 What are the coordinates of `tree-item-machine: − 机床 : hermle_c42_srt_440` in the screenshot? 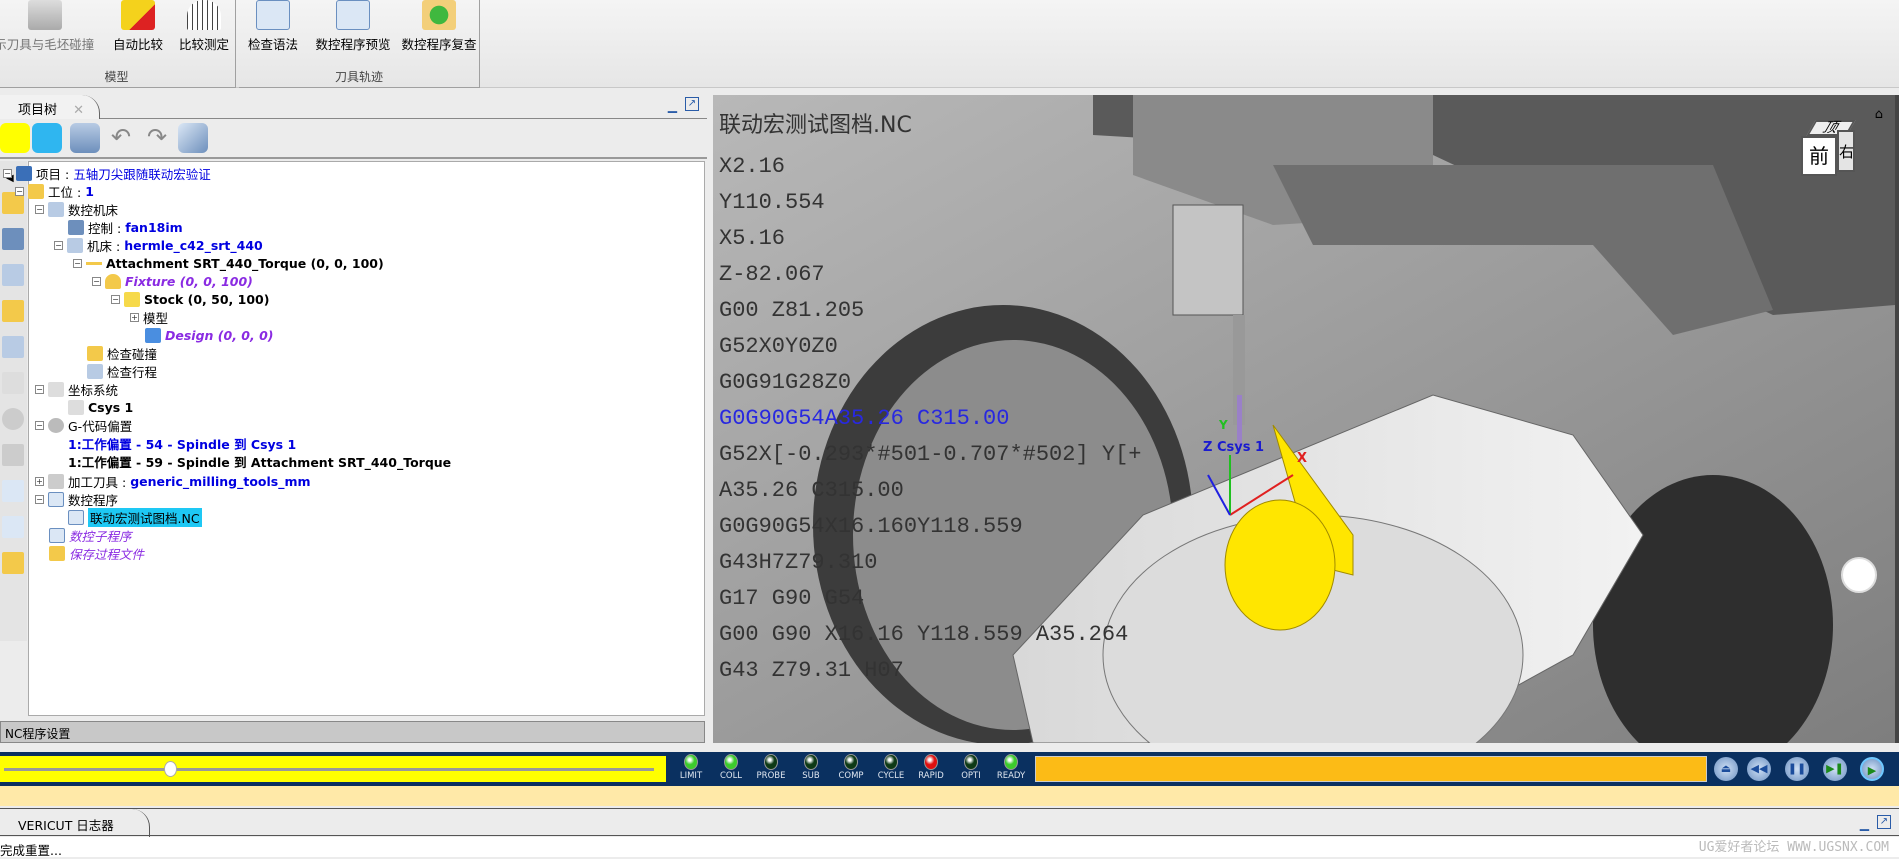 It's located at (158, 245).